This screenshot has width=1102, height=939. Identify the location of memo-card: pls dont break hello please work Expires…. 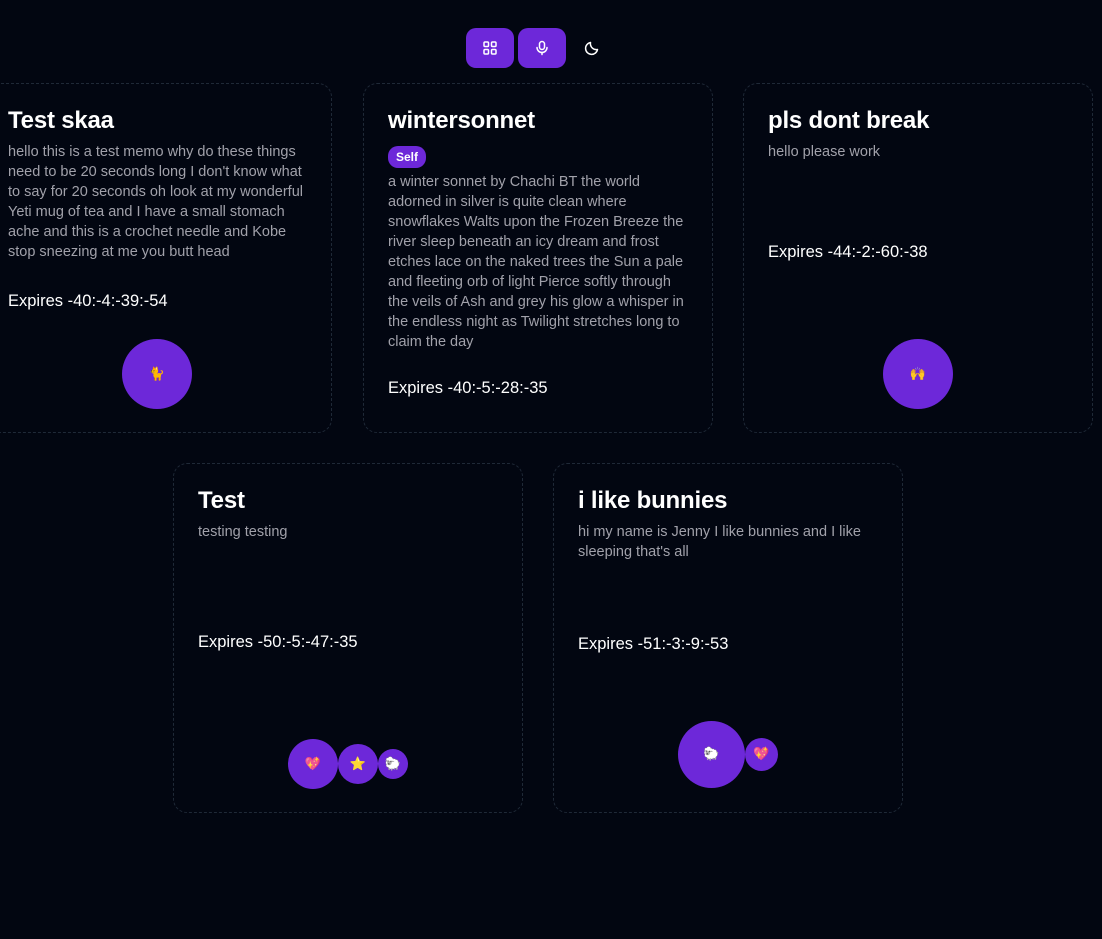
(918, 258).